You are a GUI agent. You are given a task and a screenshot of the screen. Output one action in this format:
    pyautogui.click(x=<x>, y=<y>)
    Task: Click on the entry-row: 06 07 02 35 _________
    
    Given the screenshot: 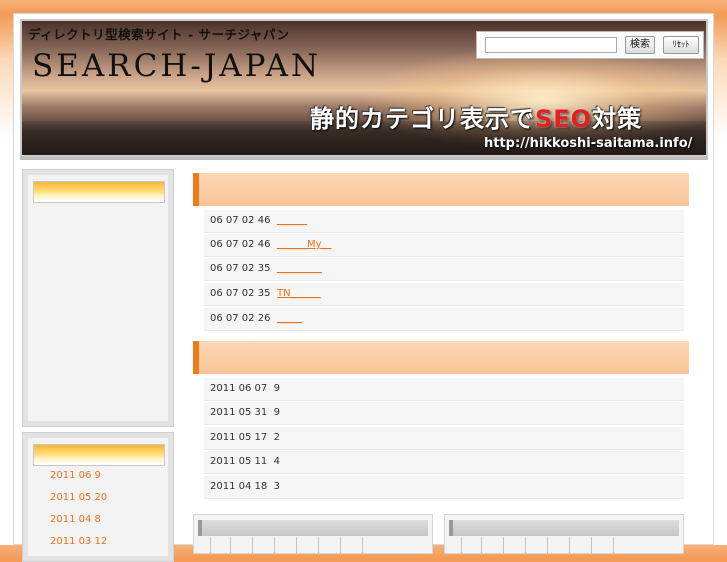 What is the action you would take?
    pyautogui.click(x=444, y=269)
    